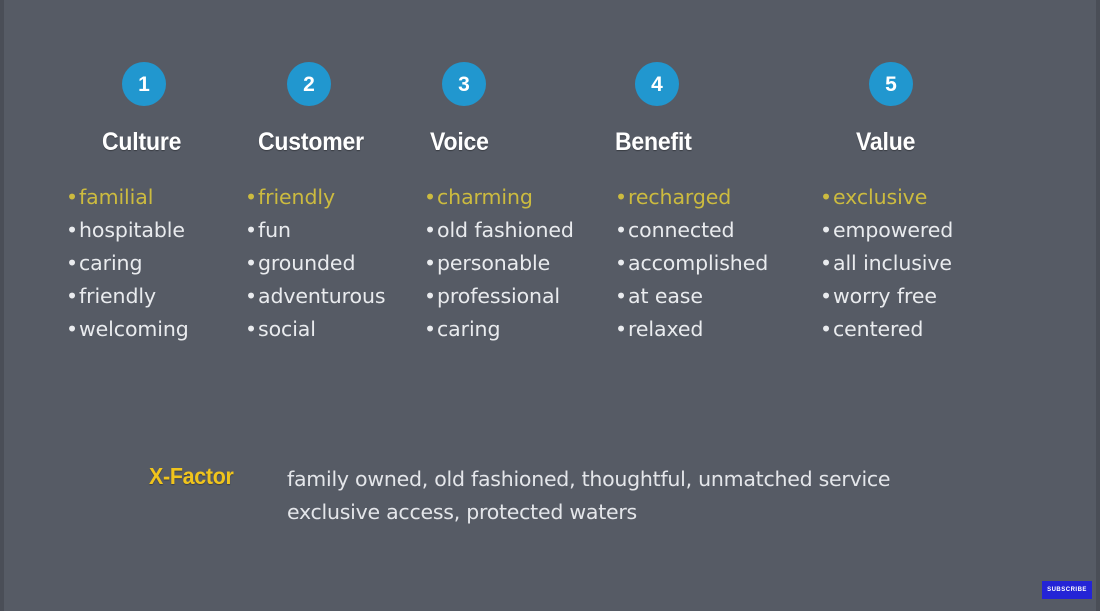 The width and height of the screenshot is (1100, 611). Describe the element at coordinates (124, 197) in the screenshot. I see `attribute-item: •familial` at that location.